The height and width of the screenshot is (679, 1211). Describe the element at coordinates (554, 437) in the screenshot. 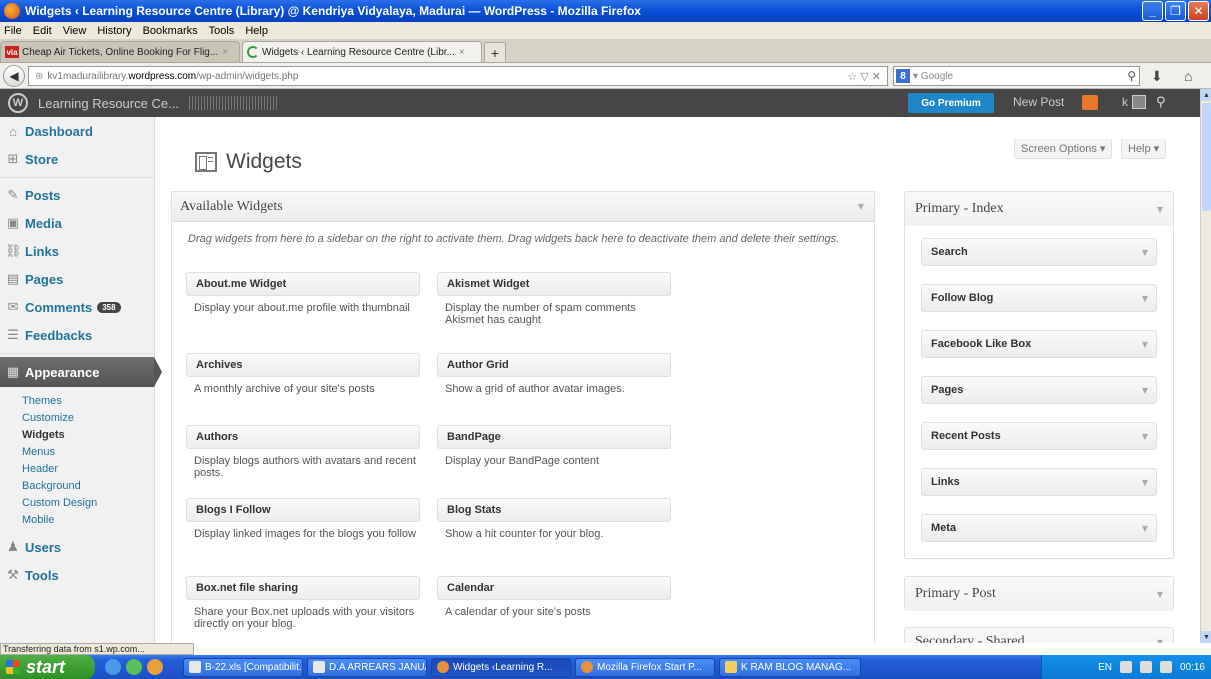

I see `widget-title: BandPage` at that location.